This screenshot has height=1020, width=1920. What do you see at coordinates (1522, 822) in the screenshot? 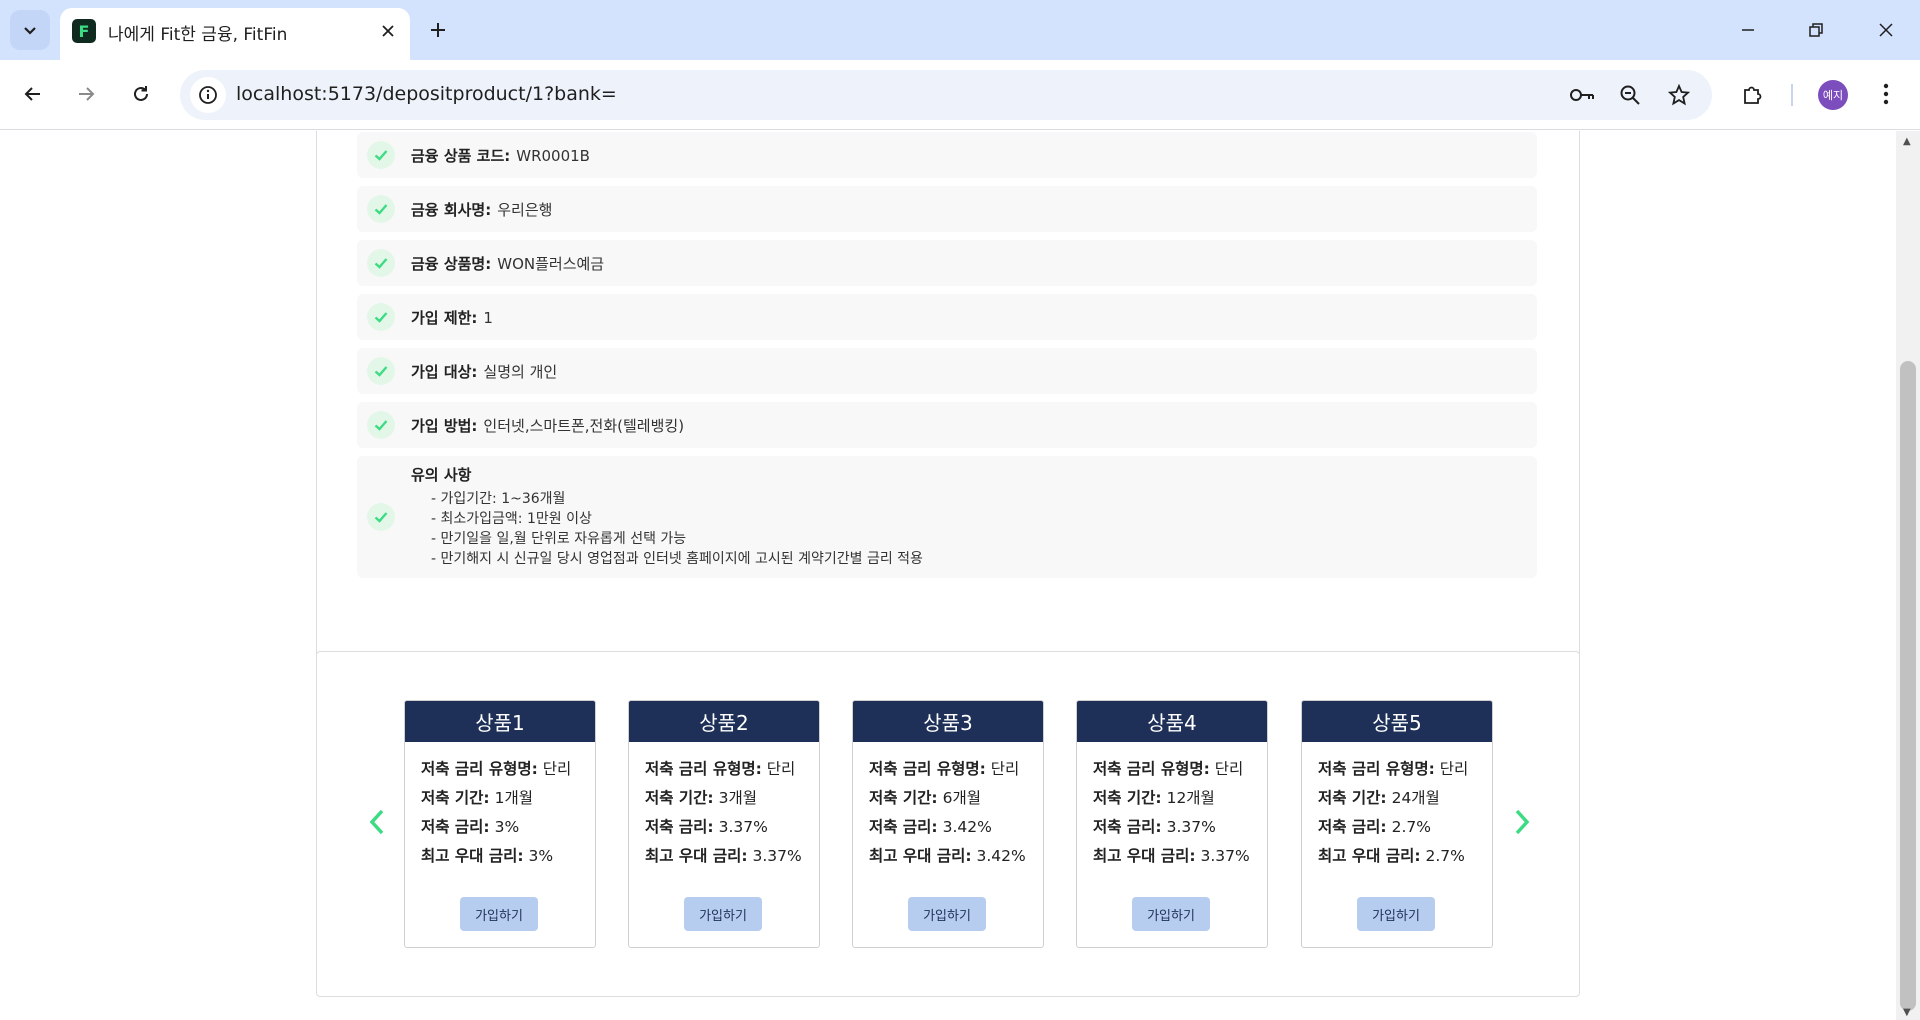
I see `carousel-next-button` at bounding box center [1522, 822].